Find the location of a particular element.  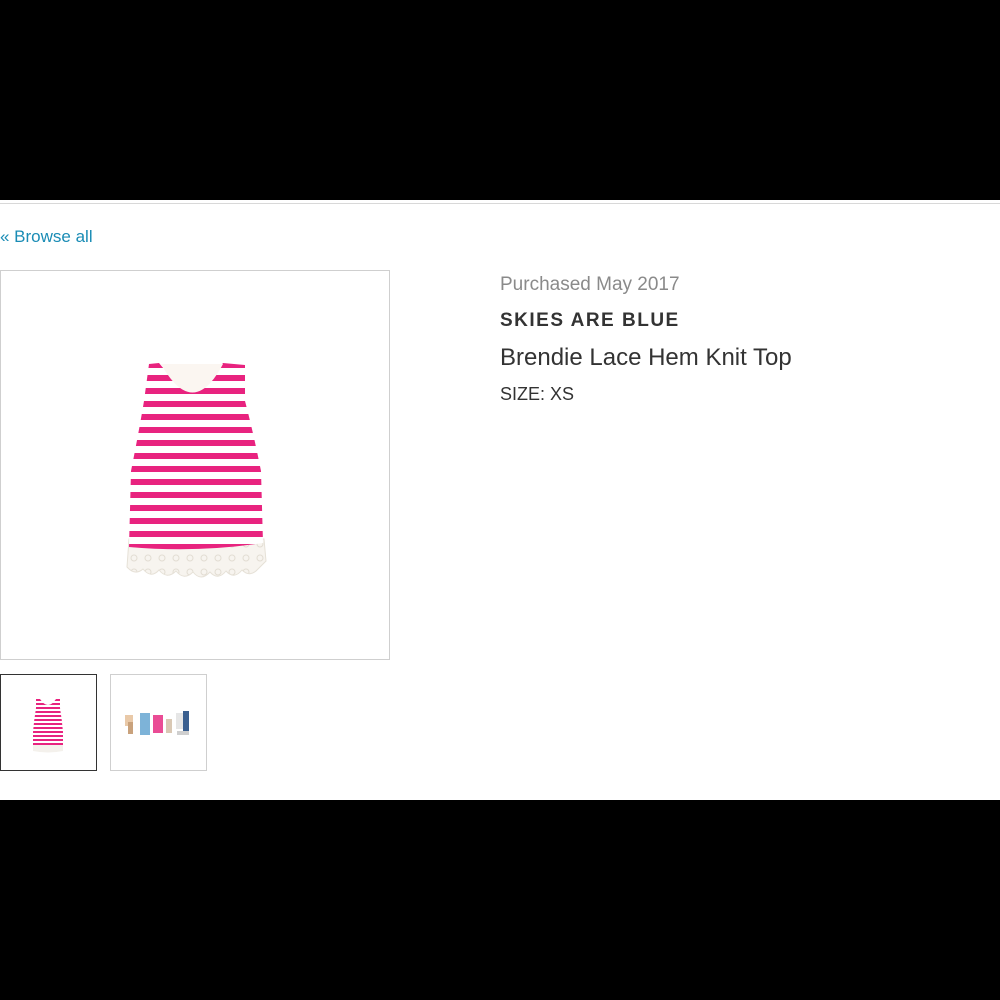

thumbnail-product-photo is located at coordinates (48, 722).